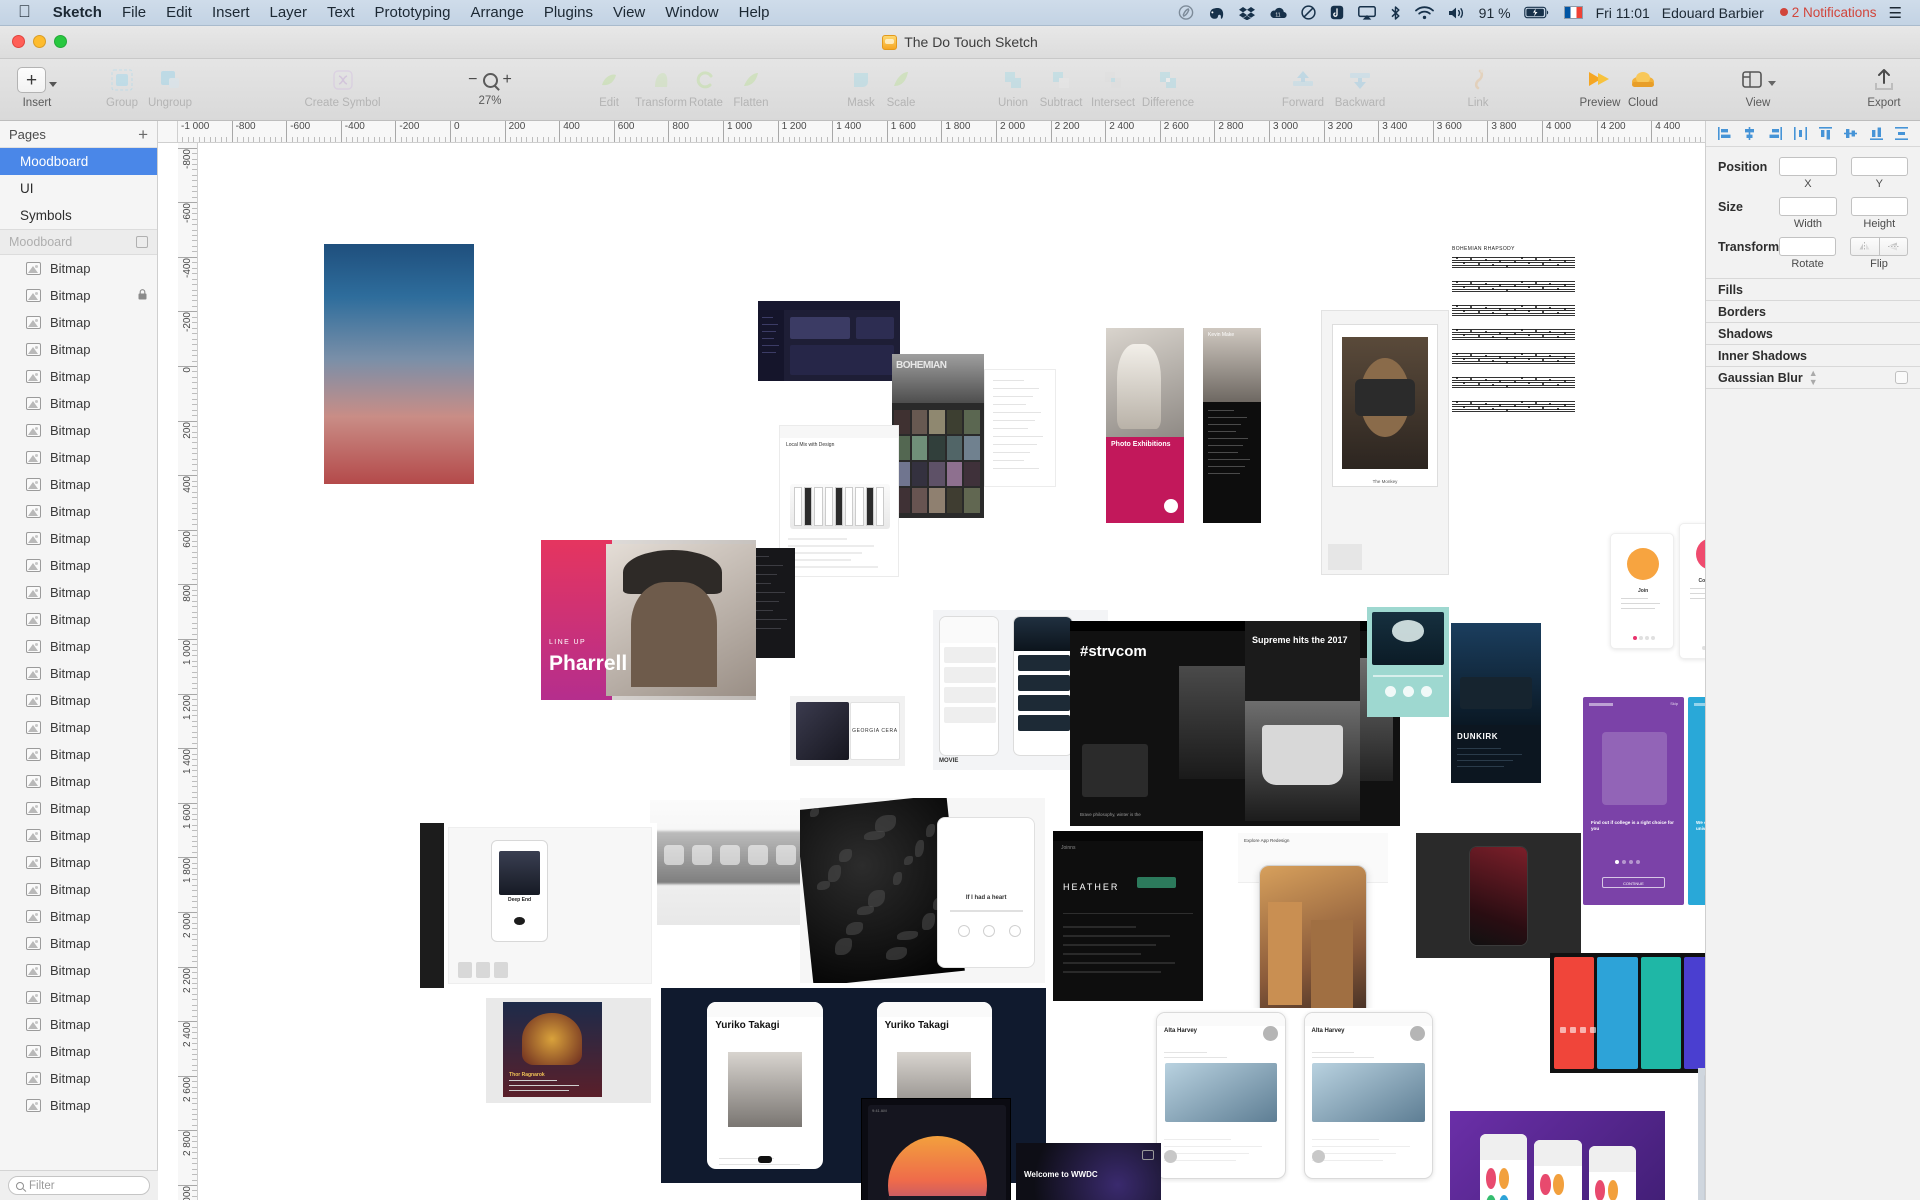 This screenshot has width=1920, height=1200. I want to click on close-button, so click(18, 41).